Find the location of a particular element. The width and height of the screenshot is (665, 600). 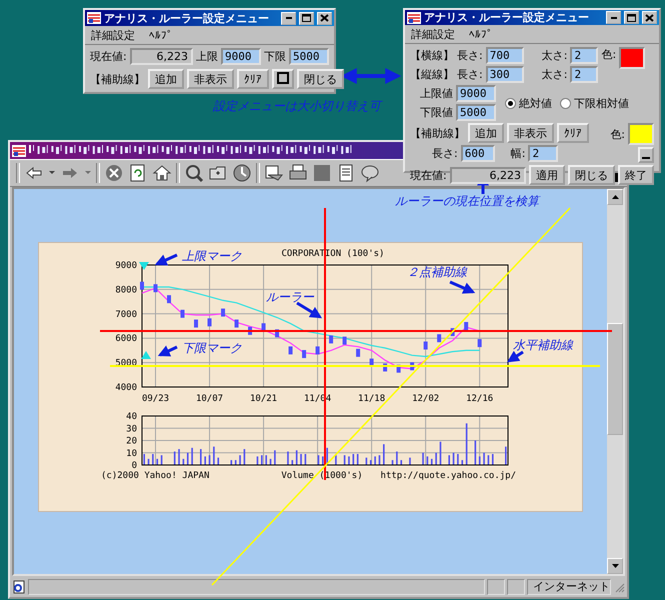

upper-limit-marker is located at coordinates (144, 266).